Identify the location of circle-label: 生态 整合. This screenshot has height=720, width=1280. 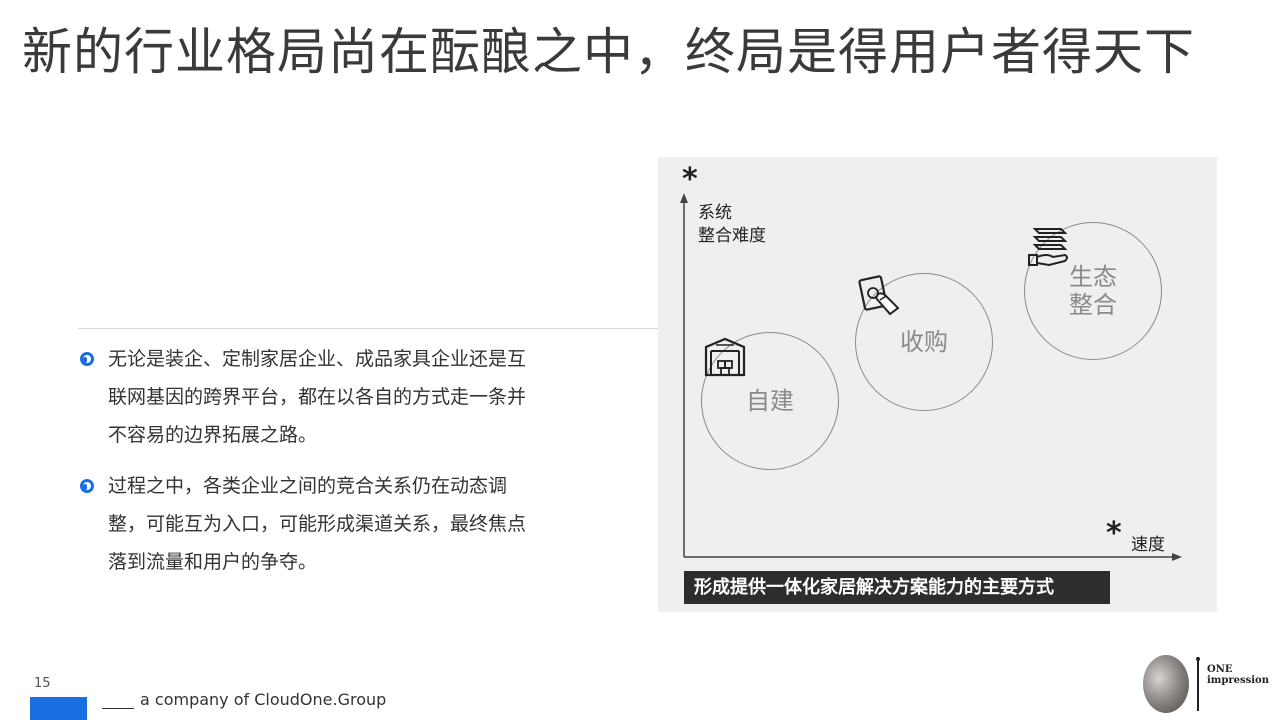
(1093, 291).